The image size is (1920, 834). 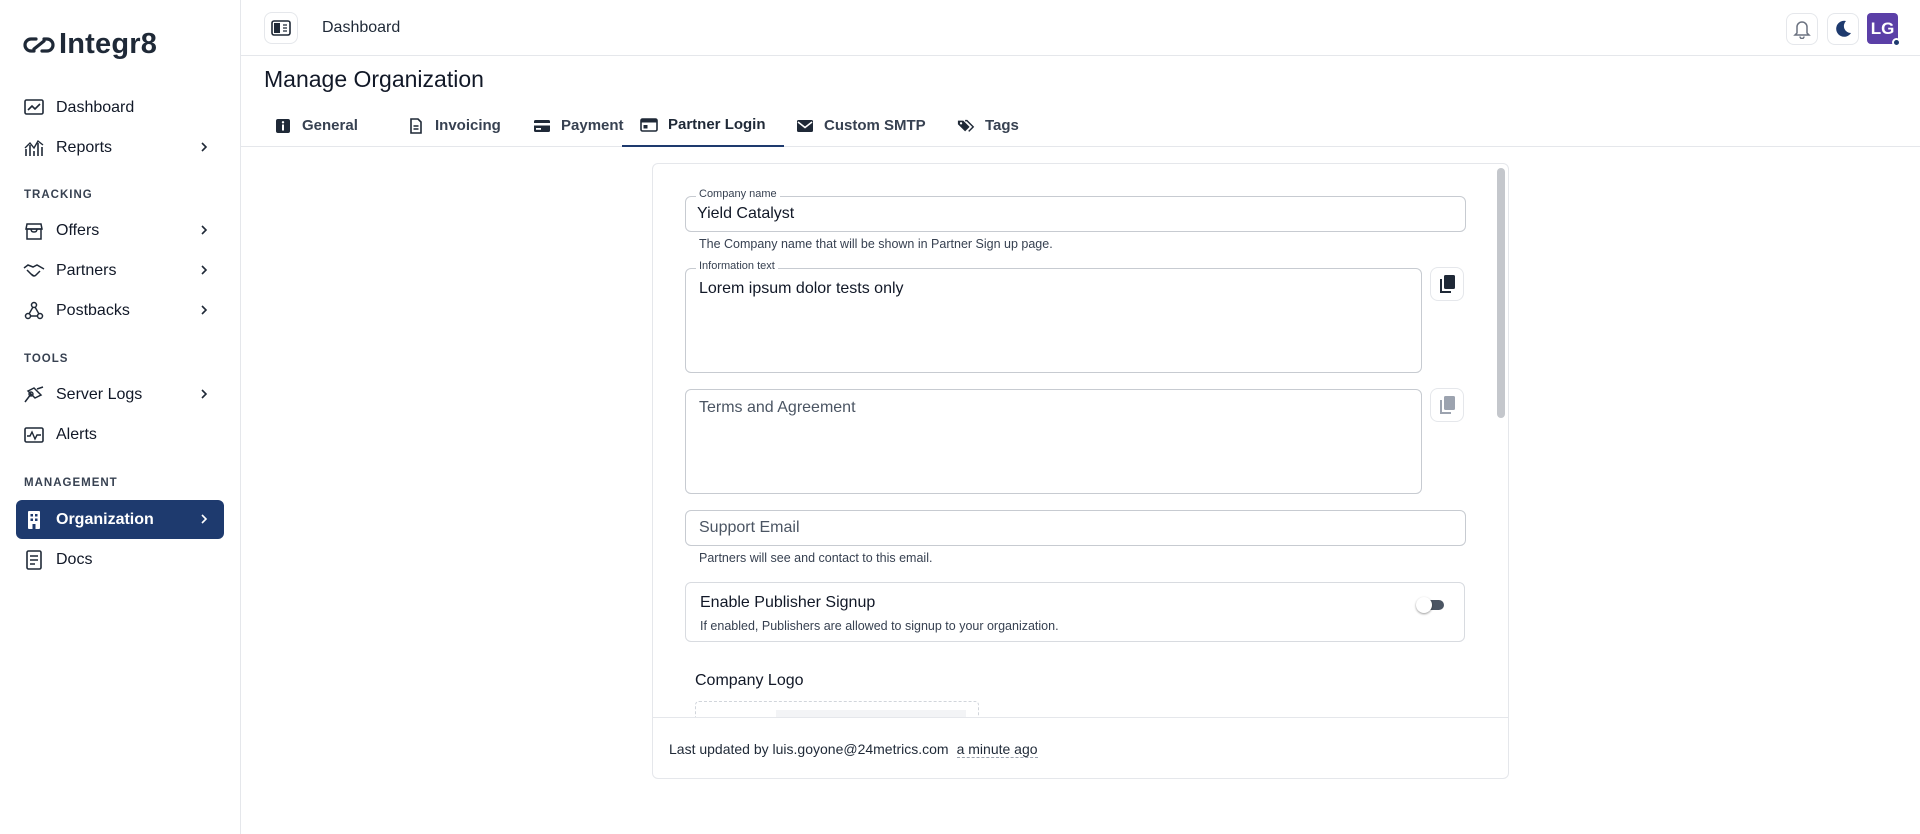 I want to click on tab-label: Invoicing, so click(x=468, y=125).